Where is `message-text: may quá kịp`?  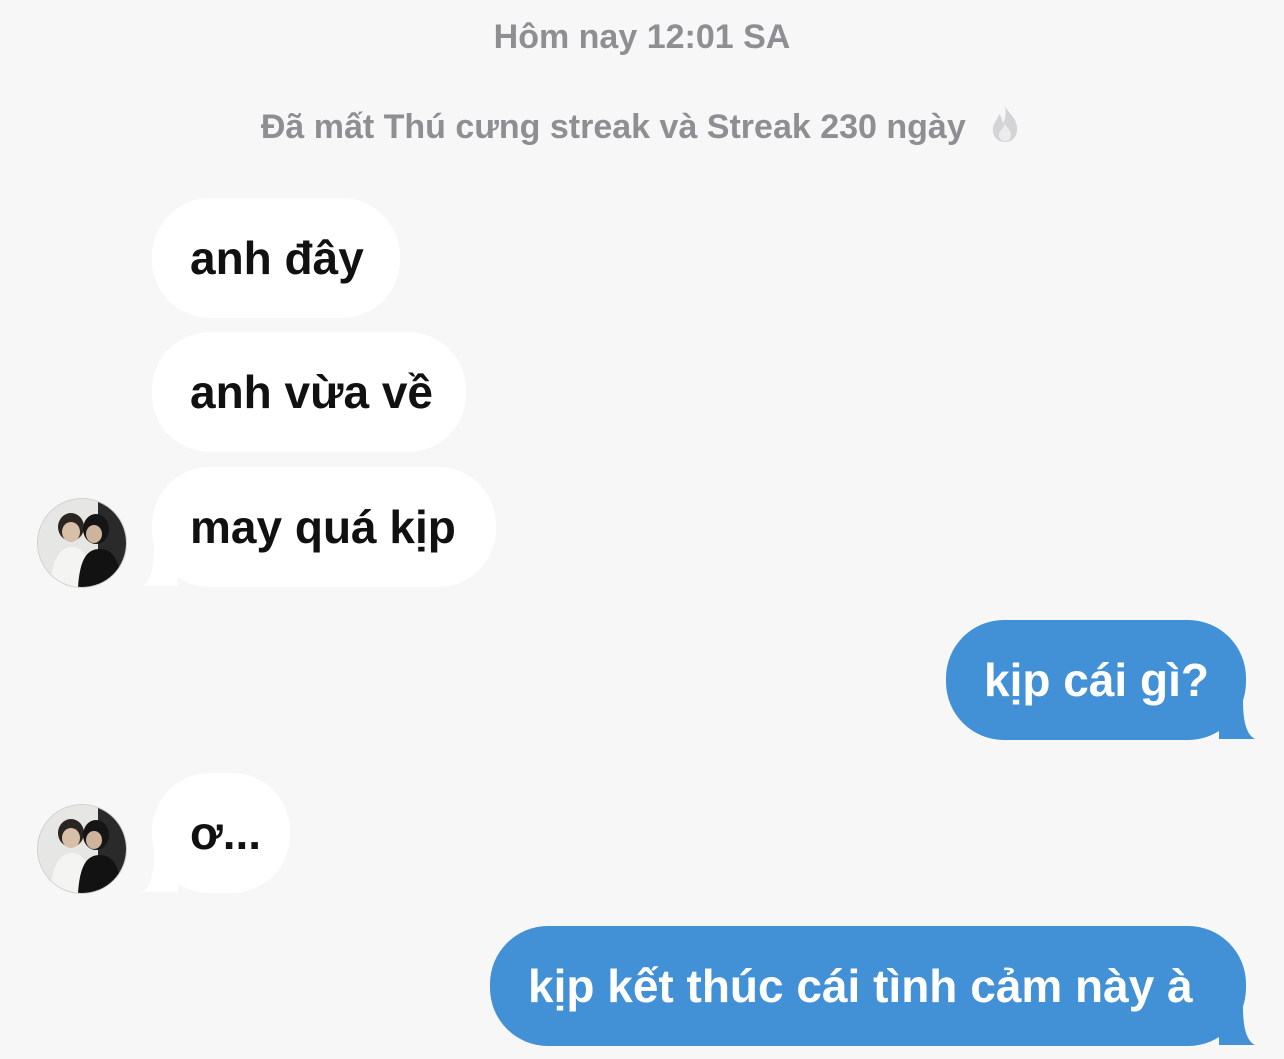 message-text: may quá kịp is located at coordinates (323, 527).